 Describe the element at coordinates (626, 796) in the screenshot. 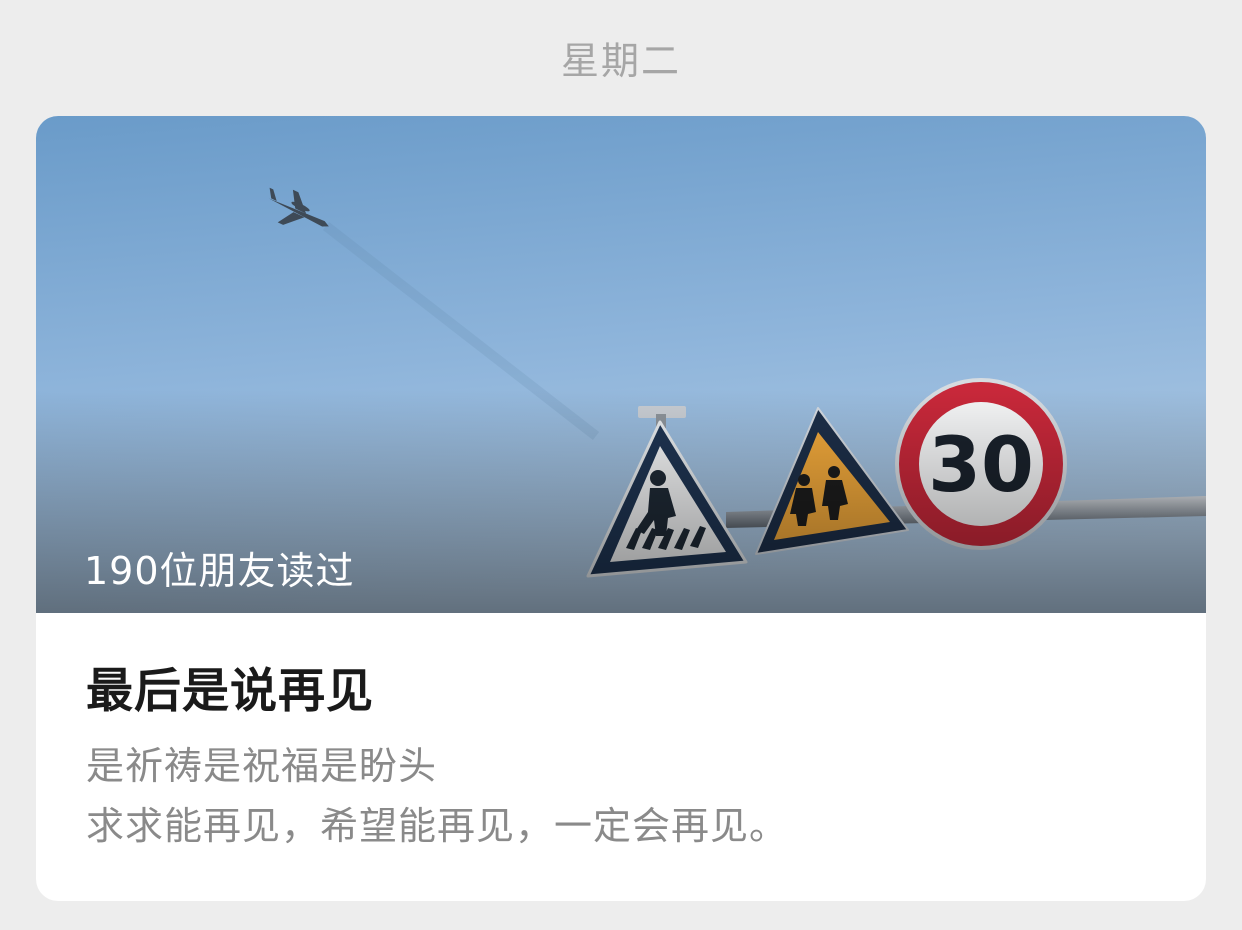

I see `article-summary: 是祈祷是祝福是盼头 求求能再见，希望能再见，一定会再见。` at that location.